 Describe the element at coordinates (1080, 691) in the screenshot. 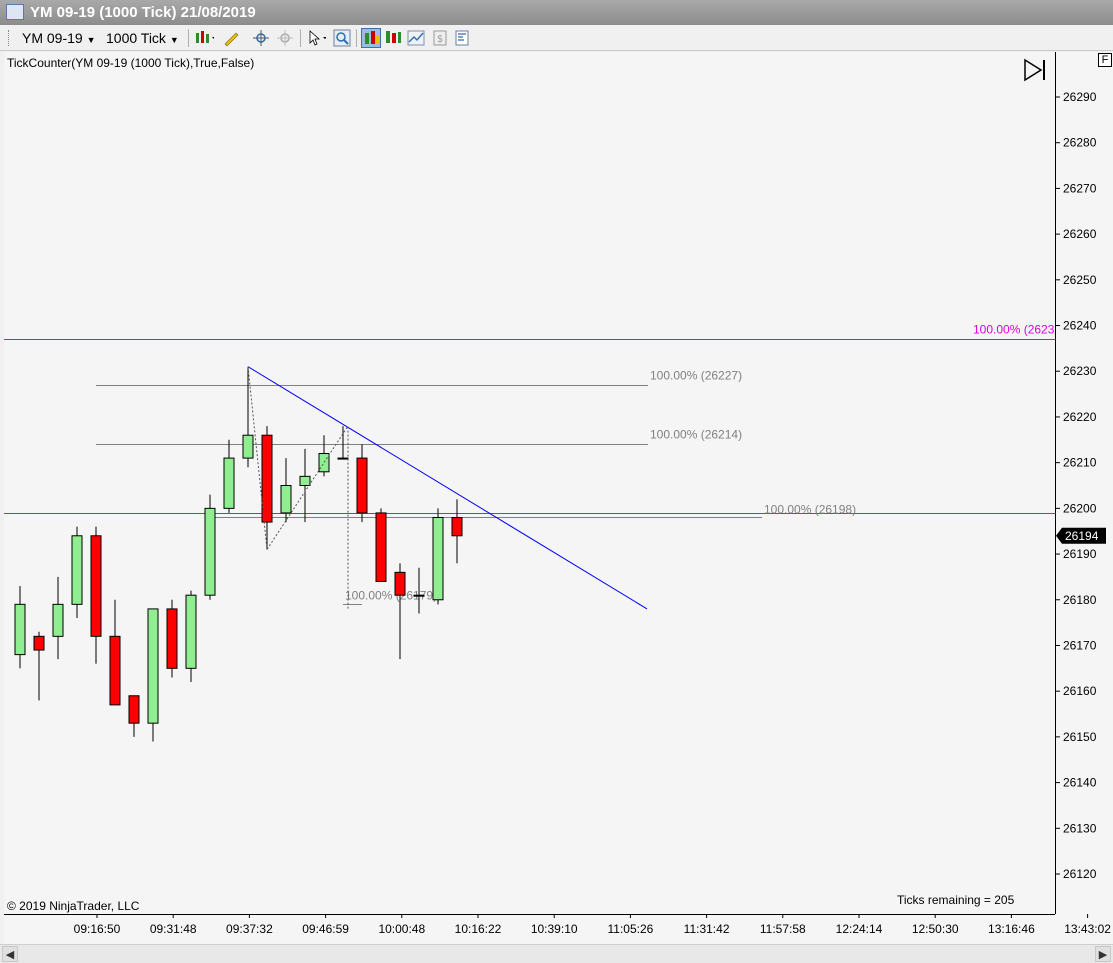

I see `price-tick-label: 26160` at that location.